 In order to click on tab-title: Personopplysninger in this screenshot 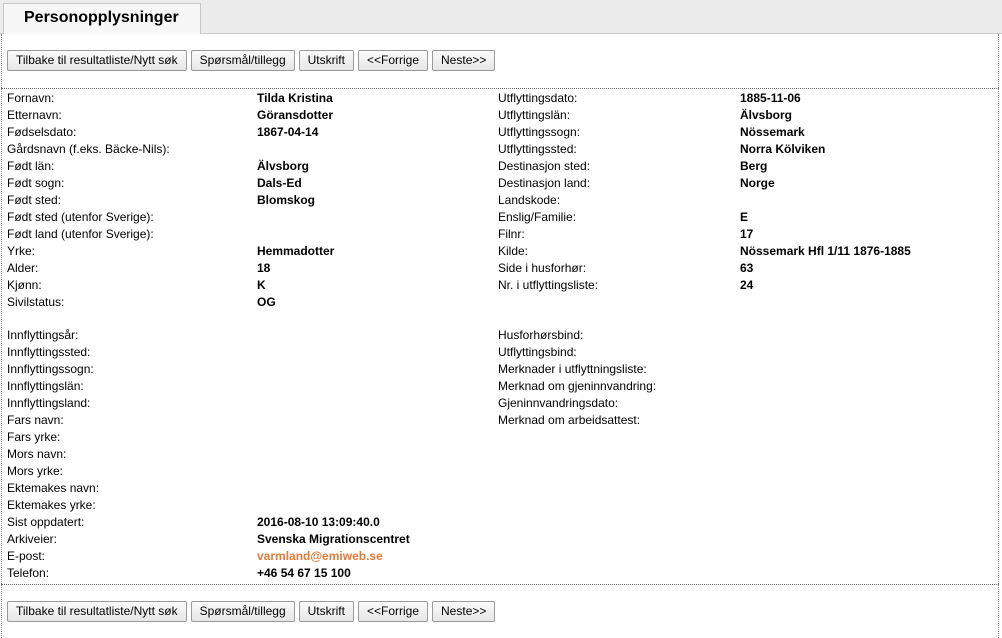, I will do `click(101, 17)`.